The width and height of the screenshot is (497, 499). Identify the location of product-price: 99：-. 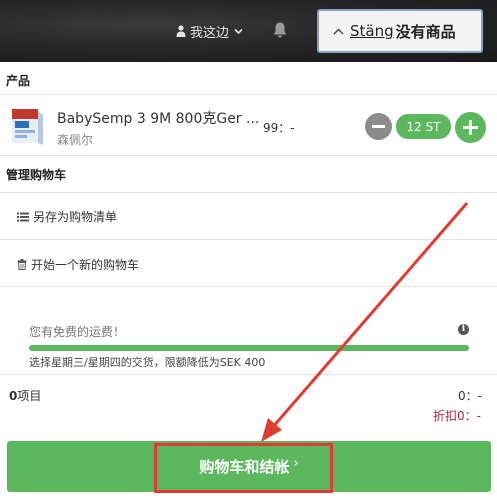
(279, 128).